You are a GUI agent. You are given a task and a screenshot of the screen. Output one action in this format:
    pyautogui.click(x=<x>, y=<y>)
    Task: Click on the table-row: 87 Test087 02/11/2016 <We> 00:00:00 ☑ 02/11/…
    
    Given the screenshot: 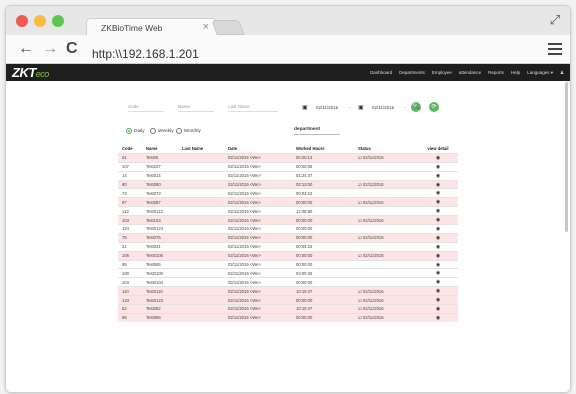 What is the action you would take?
    pyautogui.click(x=288, y=202)
    